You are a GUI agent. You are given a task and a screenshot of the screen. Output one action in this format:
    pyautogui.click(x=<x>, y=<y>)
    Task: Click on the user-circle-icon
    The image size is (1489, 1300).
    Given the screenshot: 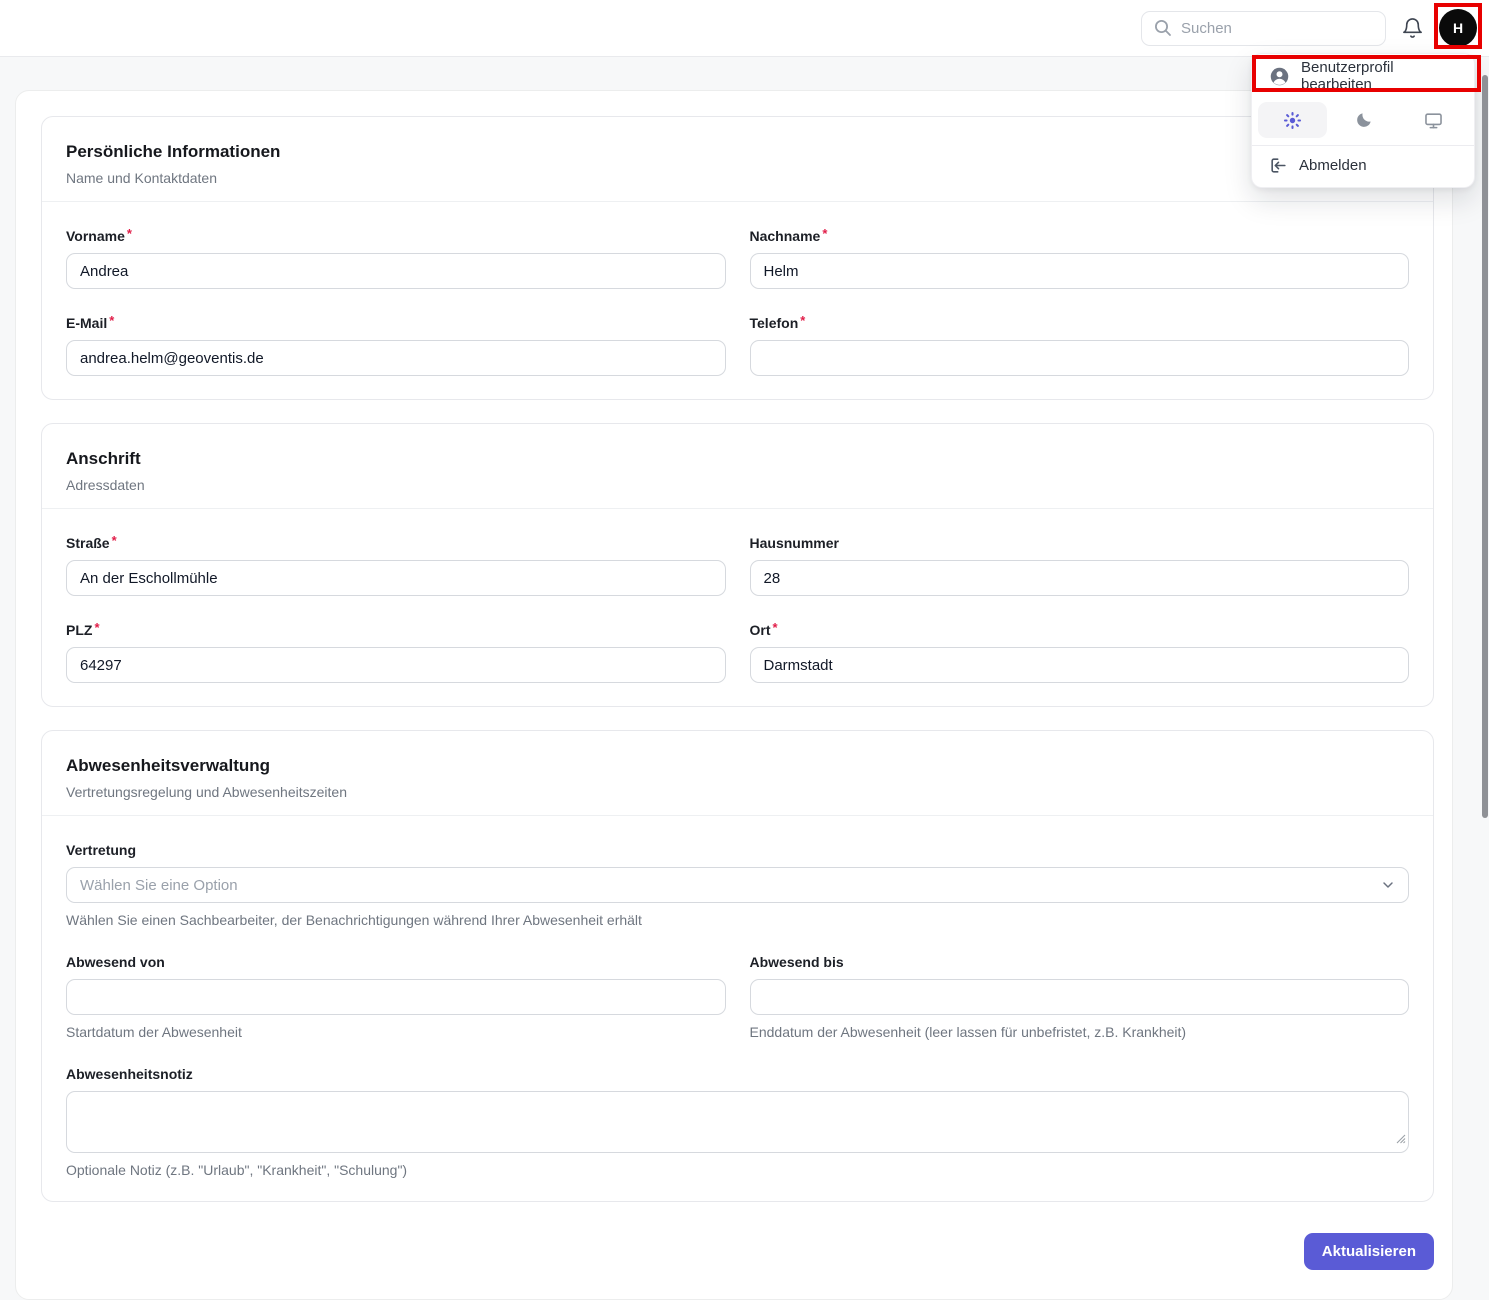 What is the action you would take?
    pyautogui.click(x=1279, y=76)
    